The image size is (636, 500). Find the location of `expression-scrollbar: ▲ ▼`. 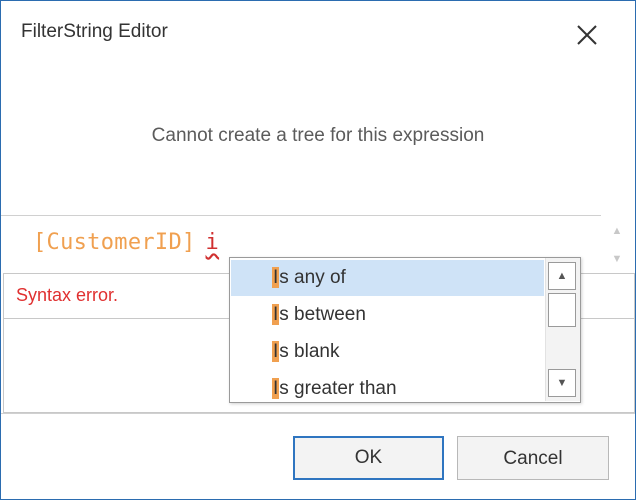

expression-scrollbar: ▲ ▼ is located at coordinates (617, 245).